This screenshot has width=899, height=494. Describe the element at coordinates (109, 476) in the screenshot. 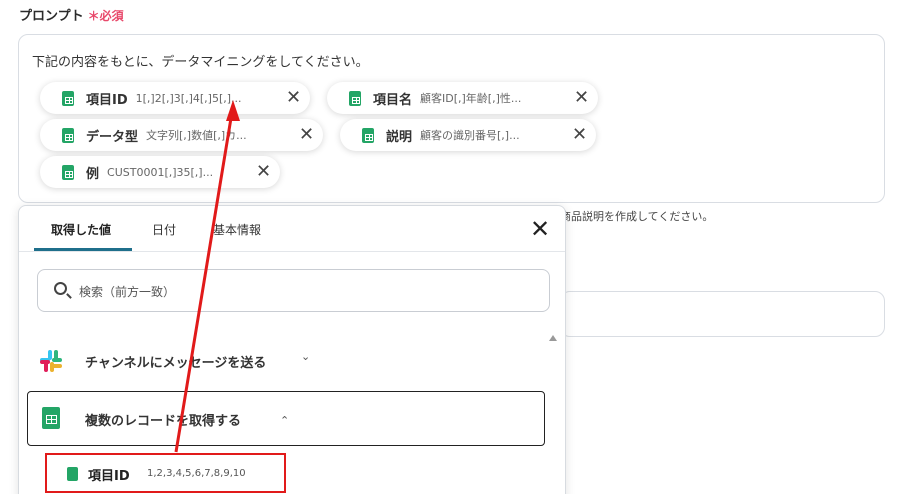

I see `value-item-name: 項目ID` at that location.